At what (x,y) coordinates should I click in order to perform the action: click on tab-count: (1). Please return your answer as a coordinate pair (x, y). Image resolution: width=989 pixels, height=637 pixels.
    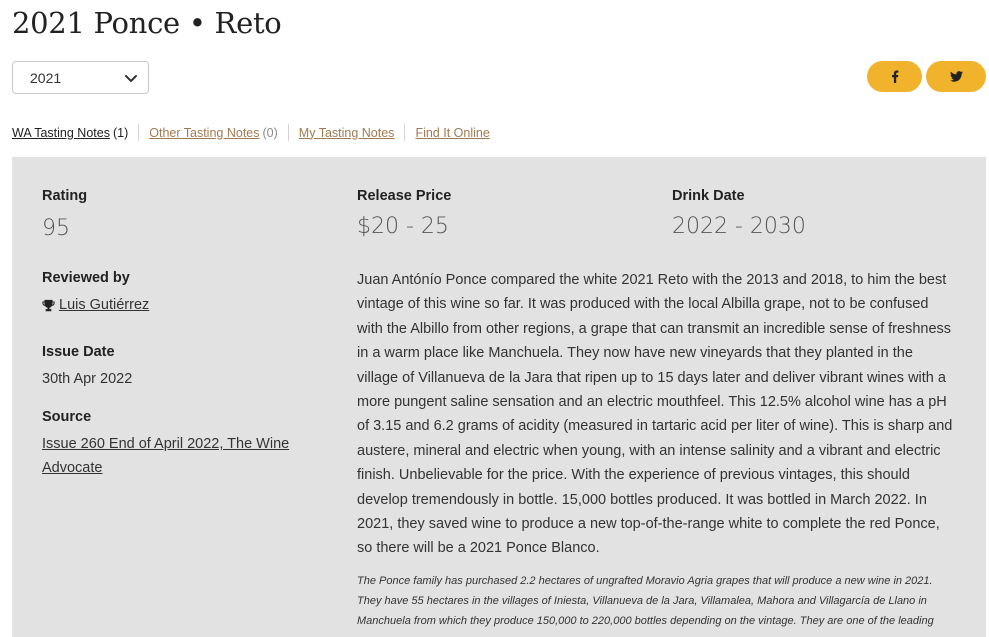
    Looking at the image, I should click on (120, 132).